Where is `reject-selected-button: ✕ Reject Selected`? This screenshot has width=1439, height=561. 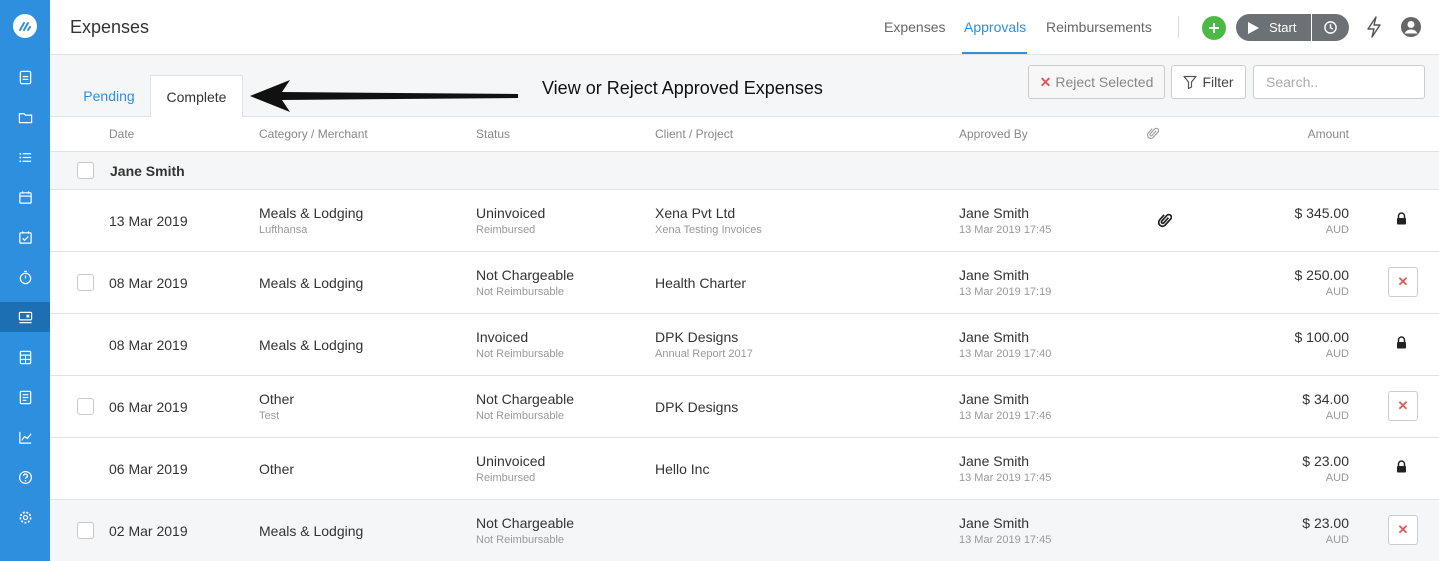 reject-selected-button: ✕ Reject Selected is located at coordinates (1096, 82).